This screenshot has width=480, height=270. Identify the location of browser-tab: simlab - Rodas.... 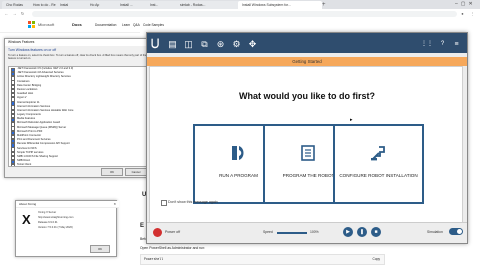
(208, 5).